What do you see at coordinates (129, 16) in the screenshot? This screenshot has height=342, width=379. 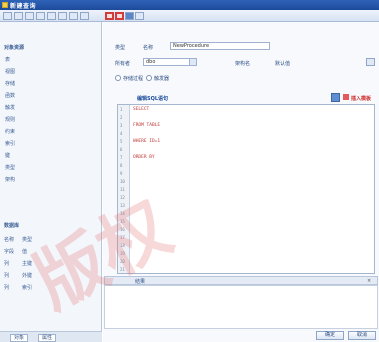 I see `check-icon` at bounding box center [129, 16].